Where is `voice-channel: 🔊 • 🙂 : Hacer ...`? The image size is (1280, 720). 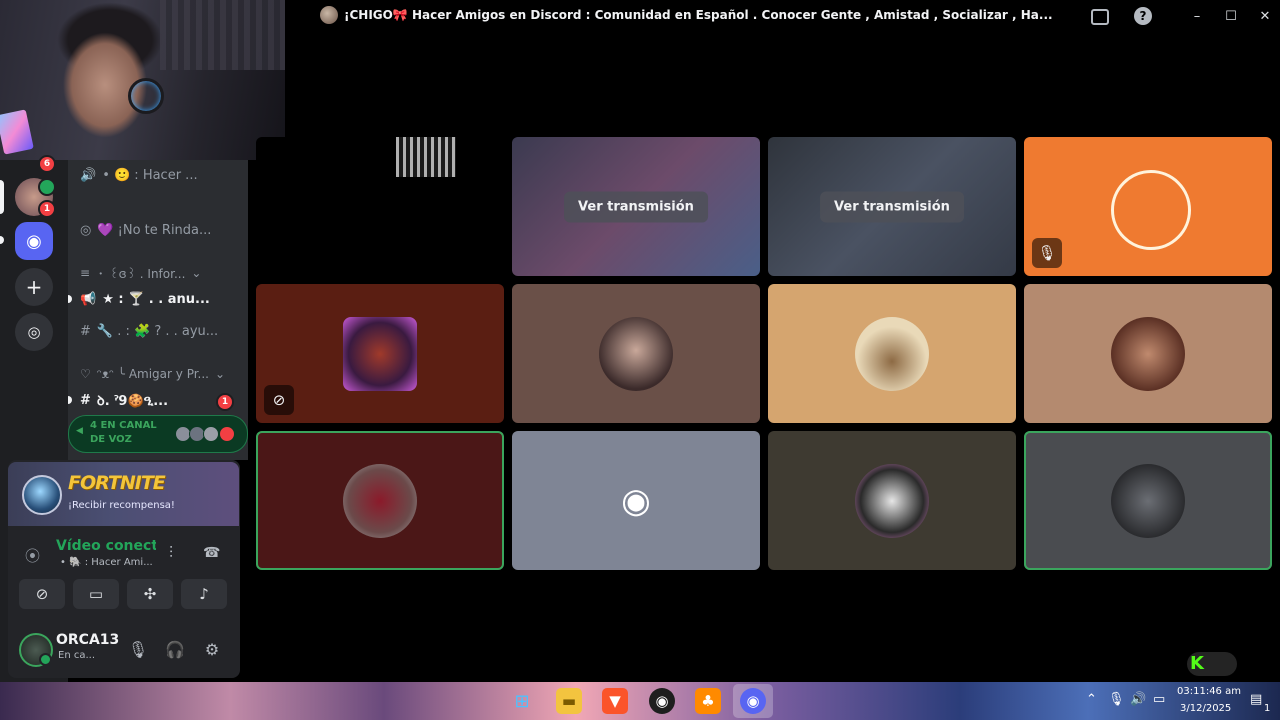
voice-channel: 🔊 • 🙂 : Hacer ... is located at coordinates (139, 175).